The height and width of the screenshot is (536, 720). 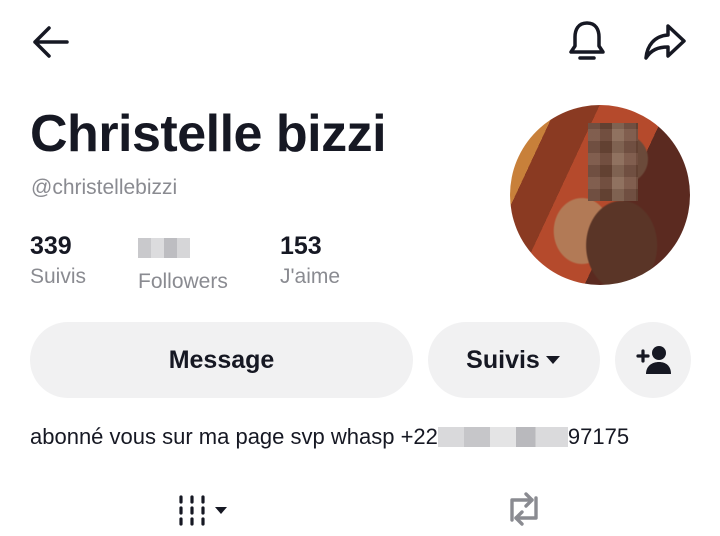 What do you see at coordinates (502, 437) in the screenshot?
I see `bio-phone-redacted` at bounding box center [502, 437].